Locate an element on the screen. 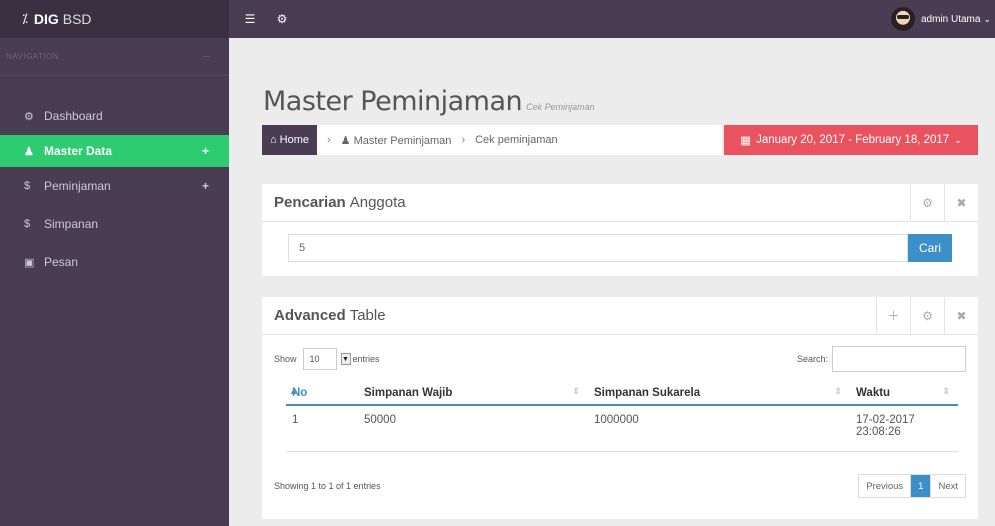 Image resolution: width=995 pixels, height=526 pixels. dashboard-icon: ⚙ is located at coordinates (29, 116).